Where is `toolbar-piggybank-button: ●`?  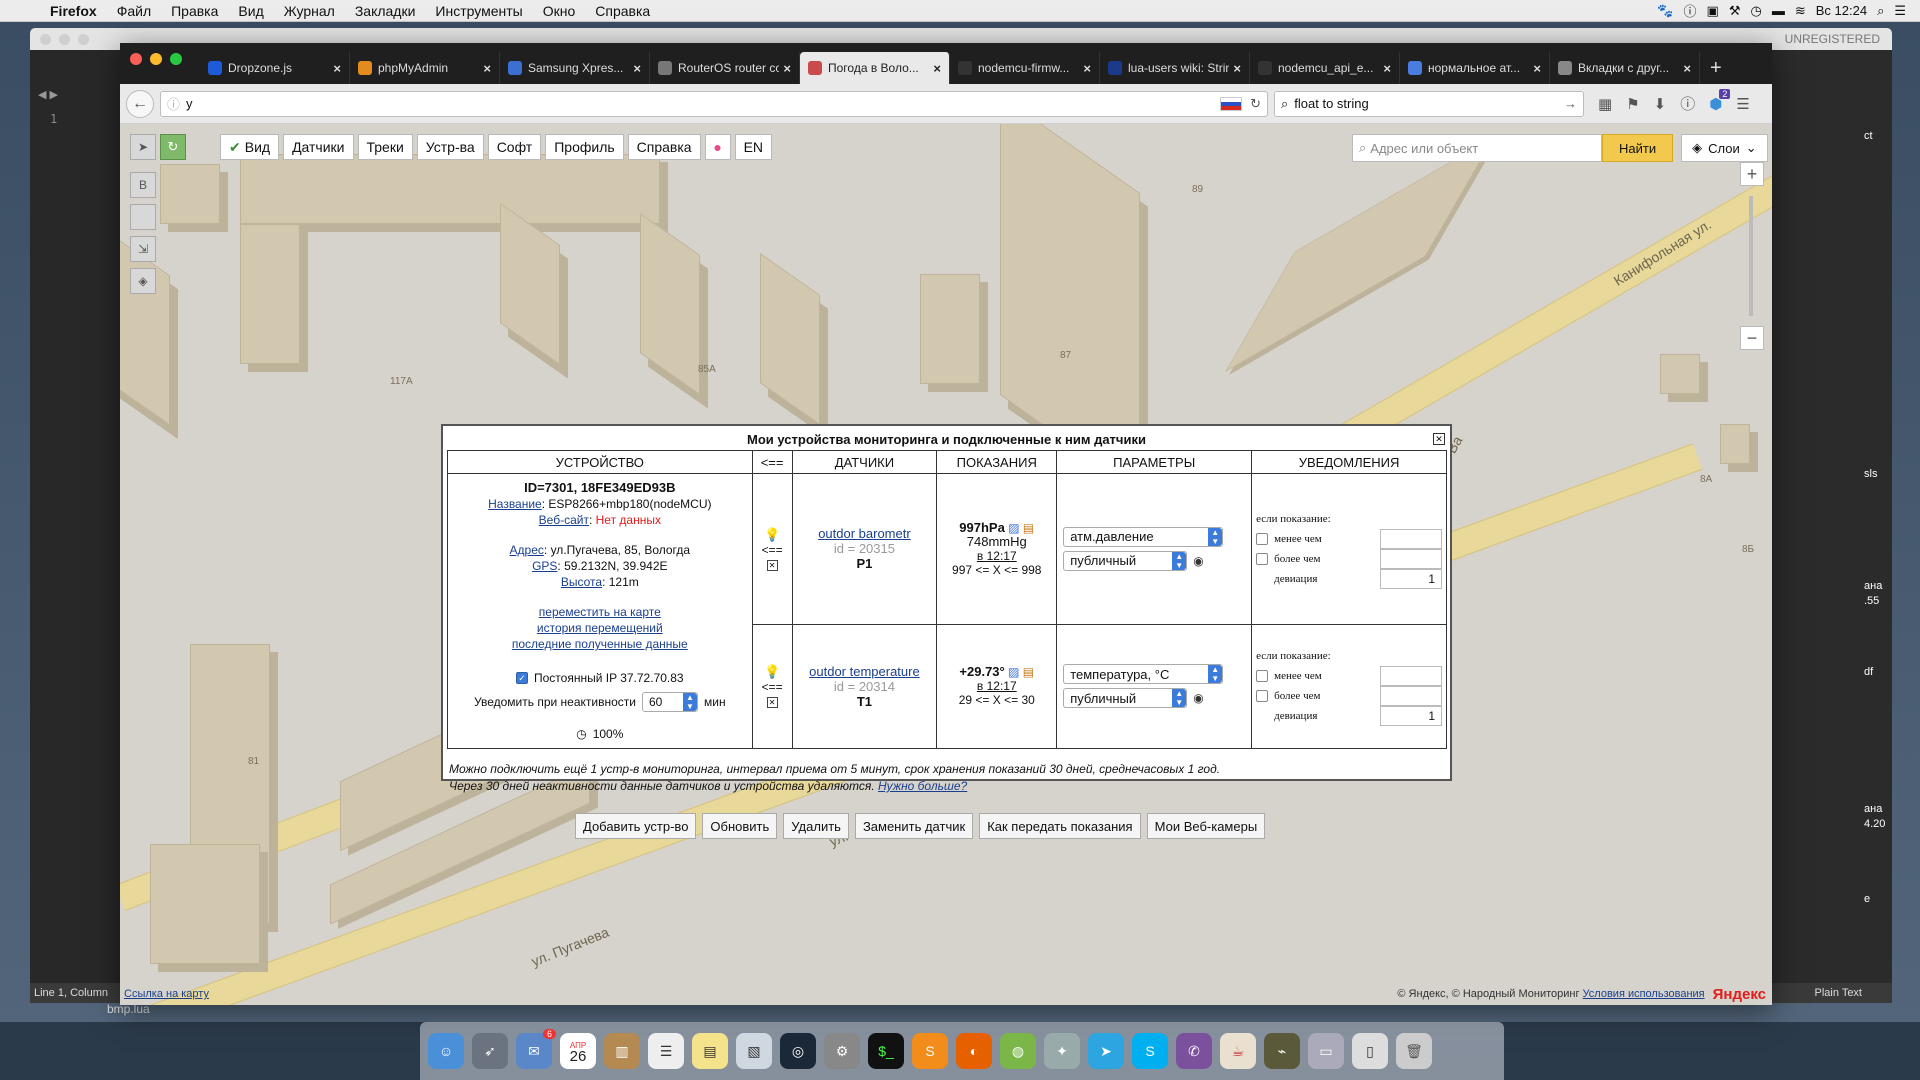 toolbar-piggybank-button: ● is located at coordinates (717, 147).